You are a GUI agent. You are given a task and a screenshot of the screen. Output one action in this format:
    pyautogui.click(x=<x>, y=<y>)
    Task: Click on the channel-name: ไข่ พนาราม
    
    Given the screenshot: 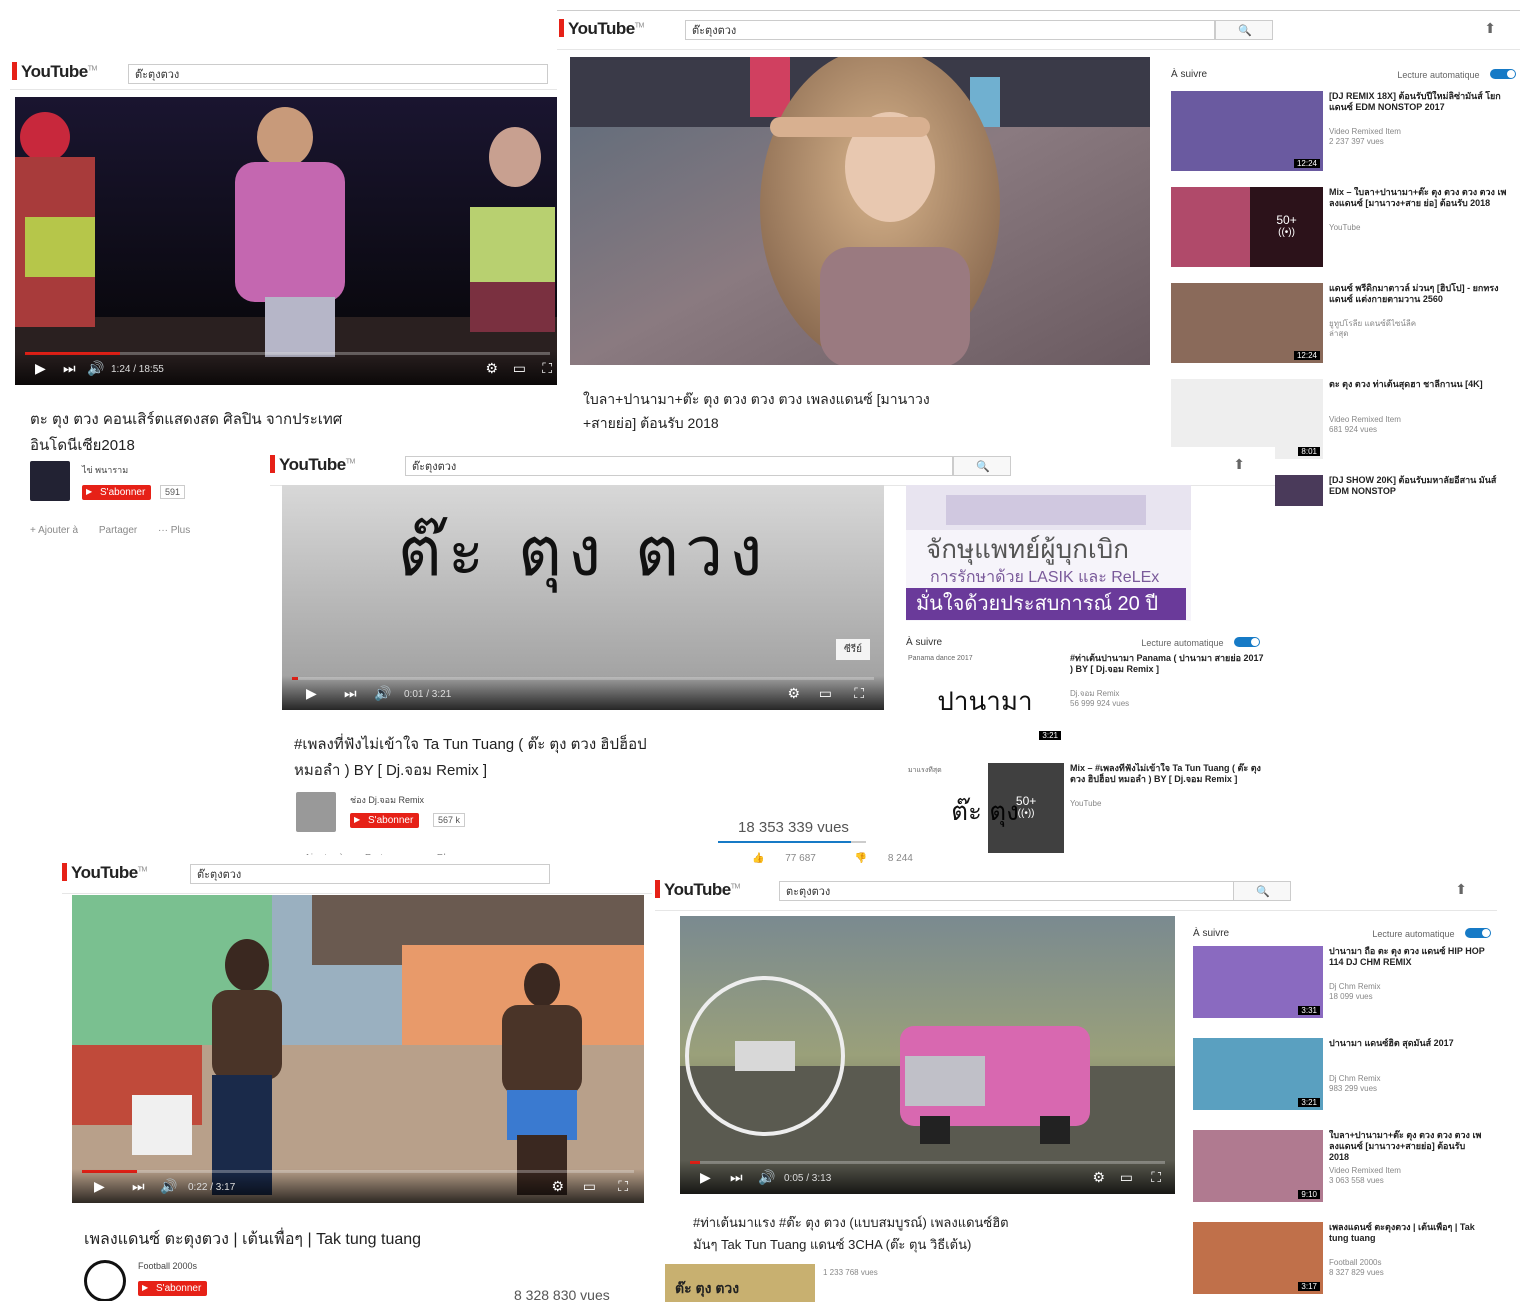 What is the action you would take?
    pyautogui.click(x=105, y=470)
    